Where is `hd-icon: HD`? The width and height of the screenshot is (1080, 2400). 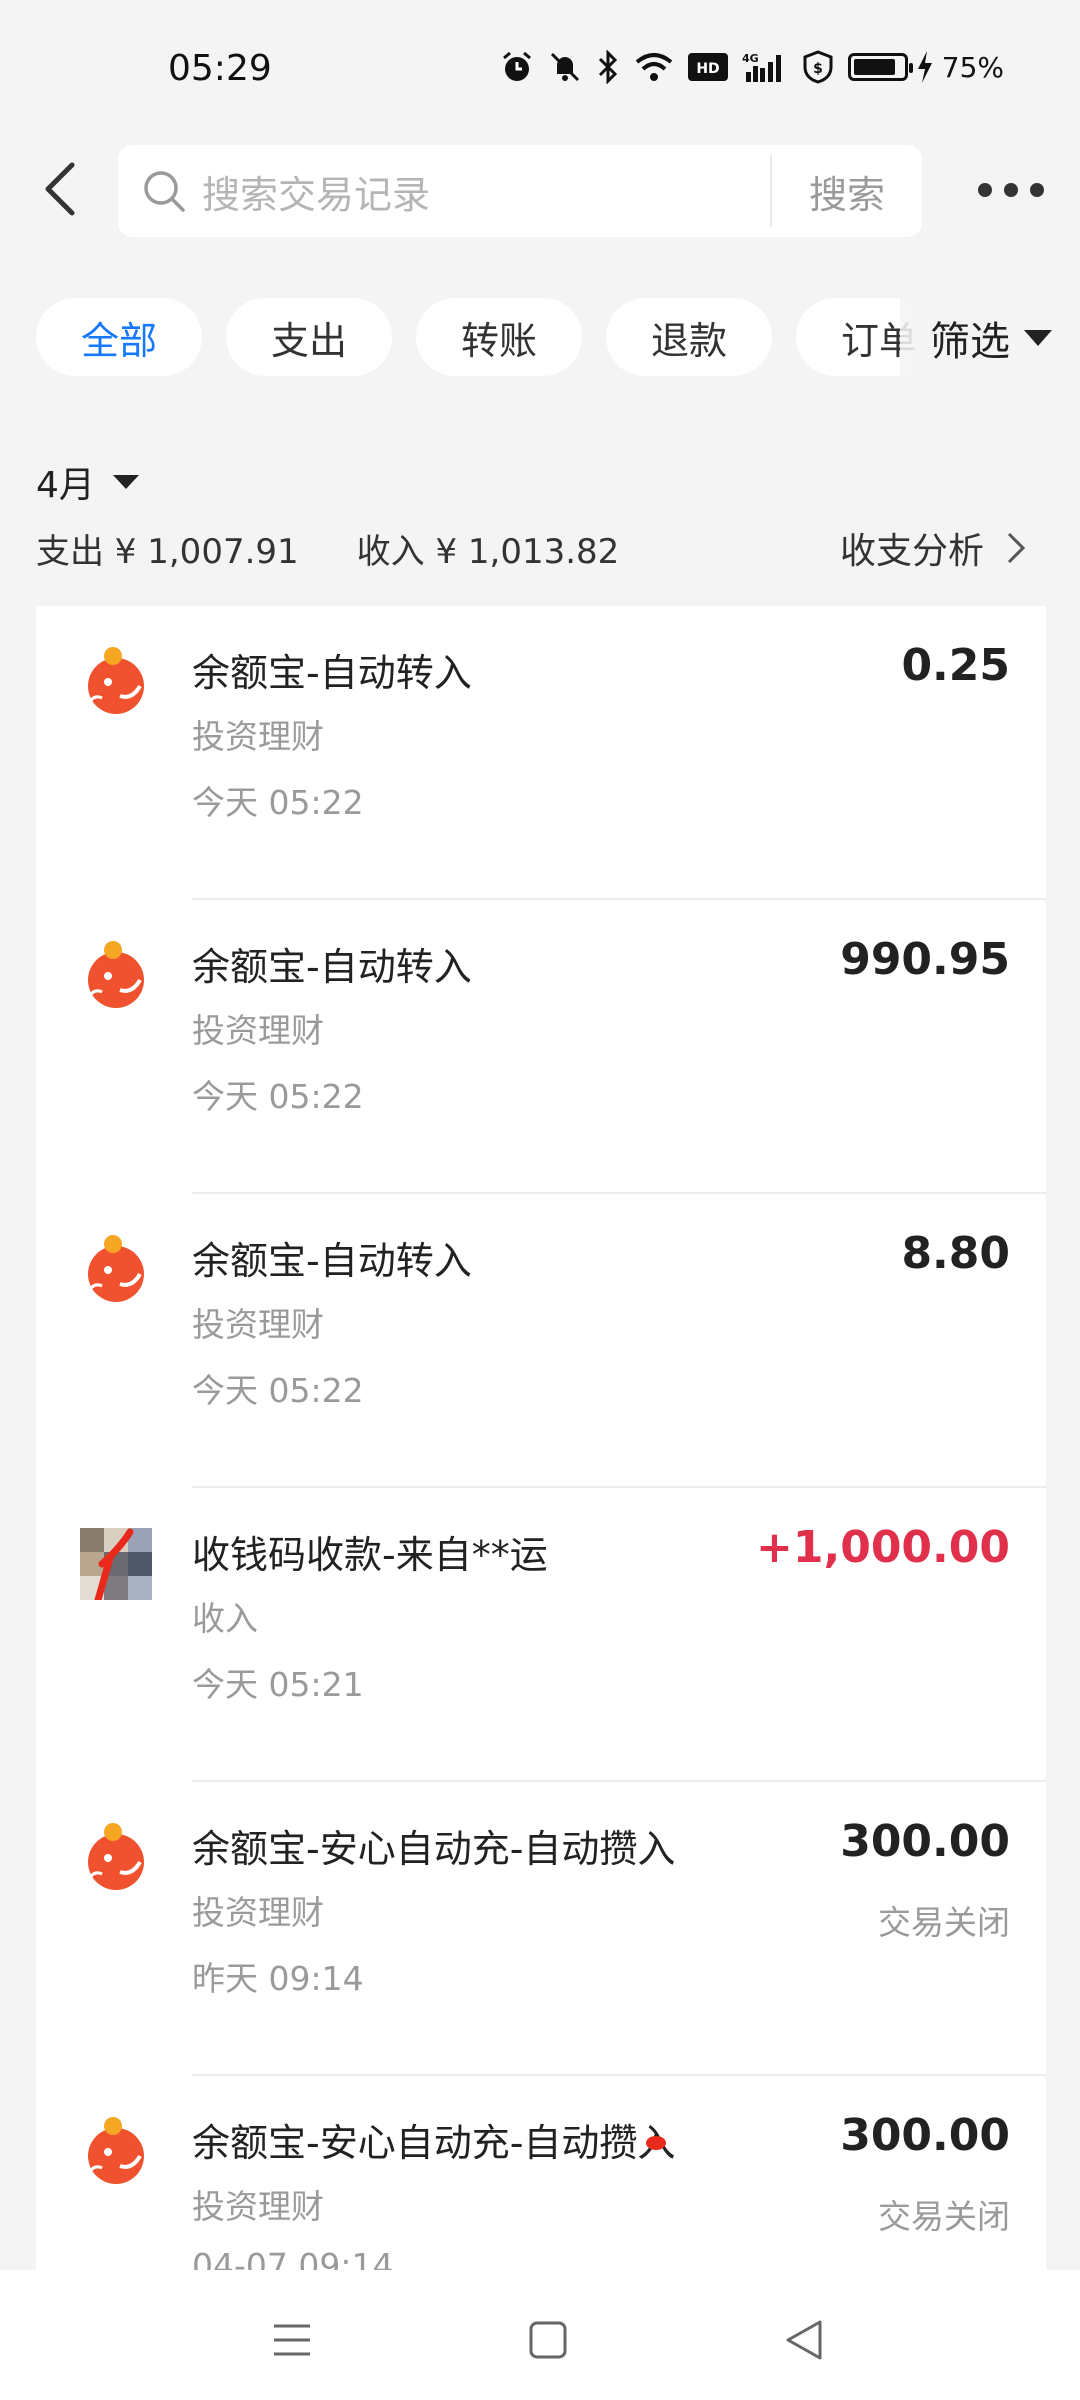
hd-icon: HD is located at coordinates (707, 67).